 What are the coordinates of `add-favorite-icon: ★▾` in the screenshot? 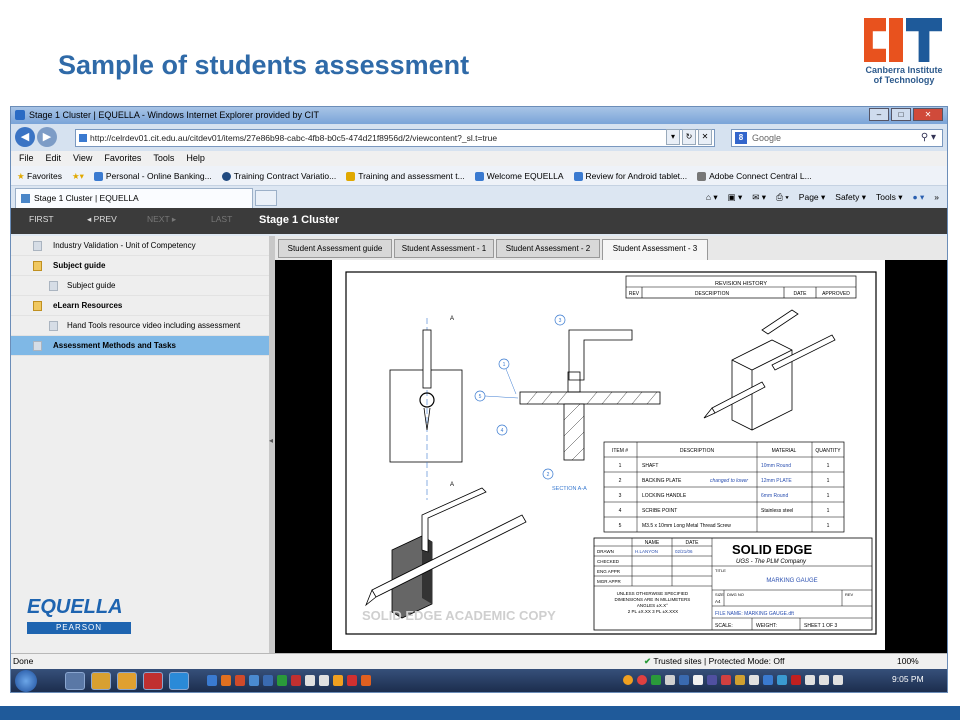 It's located at (78, 175).